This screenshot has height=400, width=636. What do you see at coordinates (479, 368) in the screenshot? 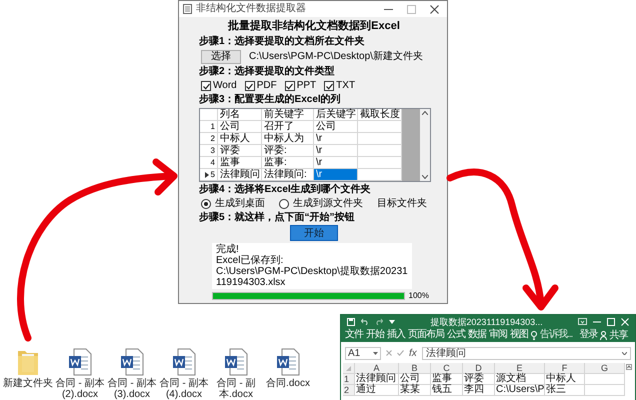
I see `column-header: D` at bounding box center [479, 368].